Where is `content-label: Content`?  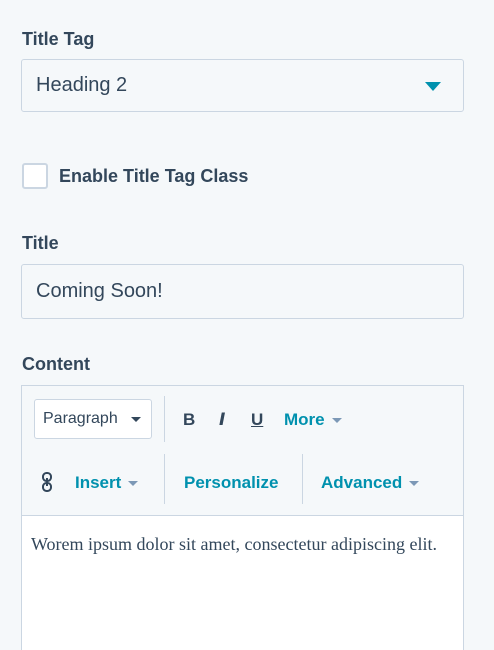 content-label: Content is located at coordinates (56, 364).